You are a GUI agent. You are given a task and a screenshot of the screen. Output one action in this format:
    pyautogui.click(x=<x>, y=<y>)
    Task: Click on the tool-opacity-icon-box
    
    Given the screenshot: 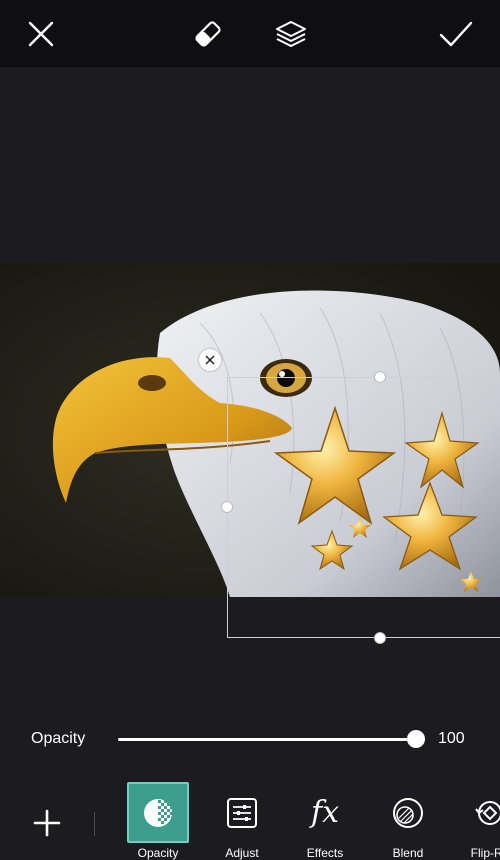 What is the action you would take?
    pyautogui.click(x=158, y=812)
    